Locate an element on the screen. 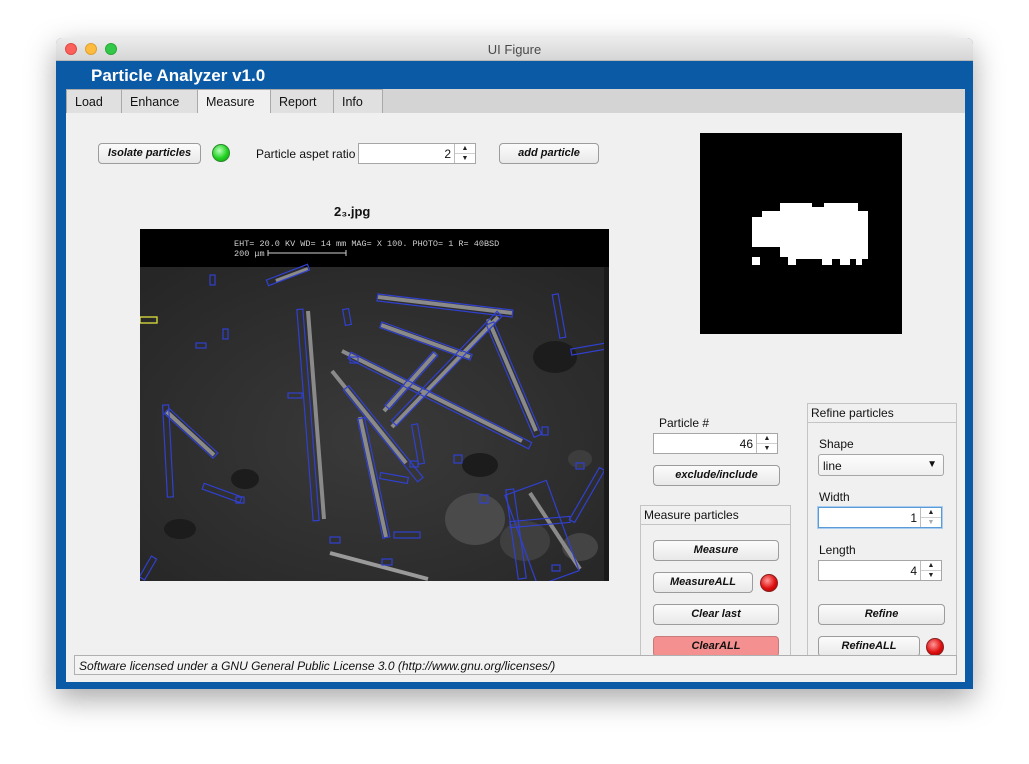 Image resolution: width=1029 pixels, height=764 pixels. shape-label: Shape is located at coordinates (836, 444).